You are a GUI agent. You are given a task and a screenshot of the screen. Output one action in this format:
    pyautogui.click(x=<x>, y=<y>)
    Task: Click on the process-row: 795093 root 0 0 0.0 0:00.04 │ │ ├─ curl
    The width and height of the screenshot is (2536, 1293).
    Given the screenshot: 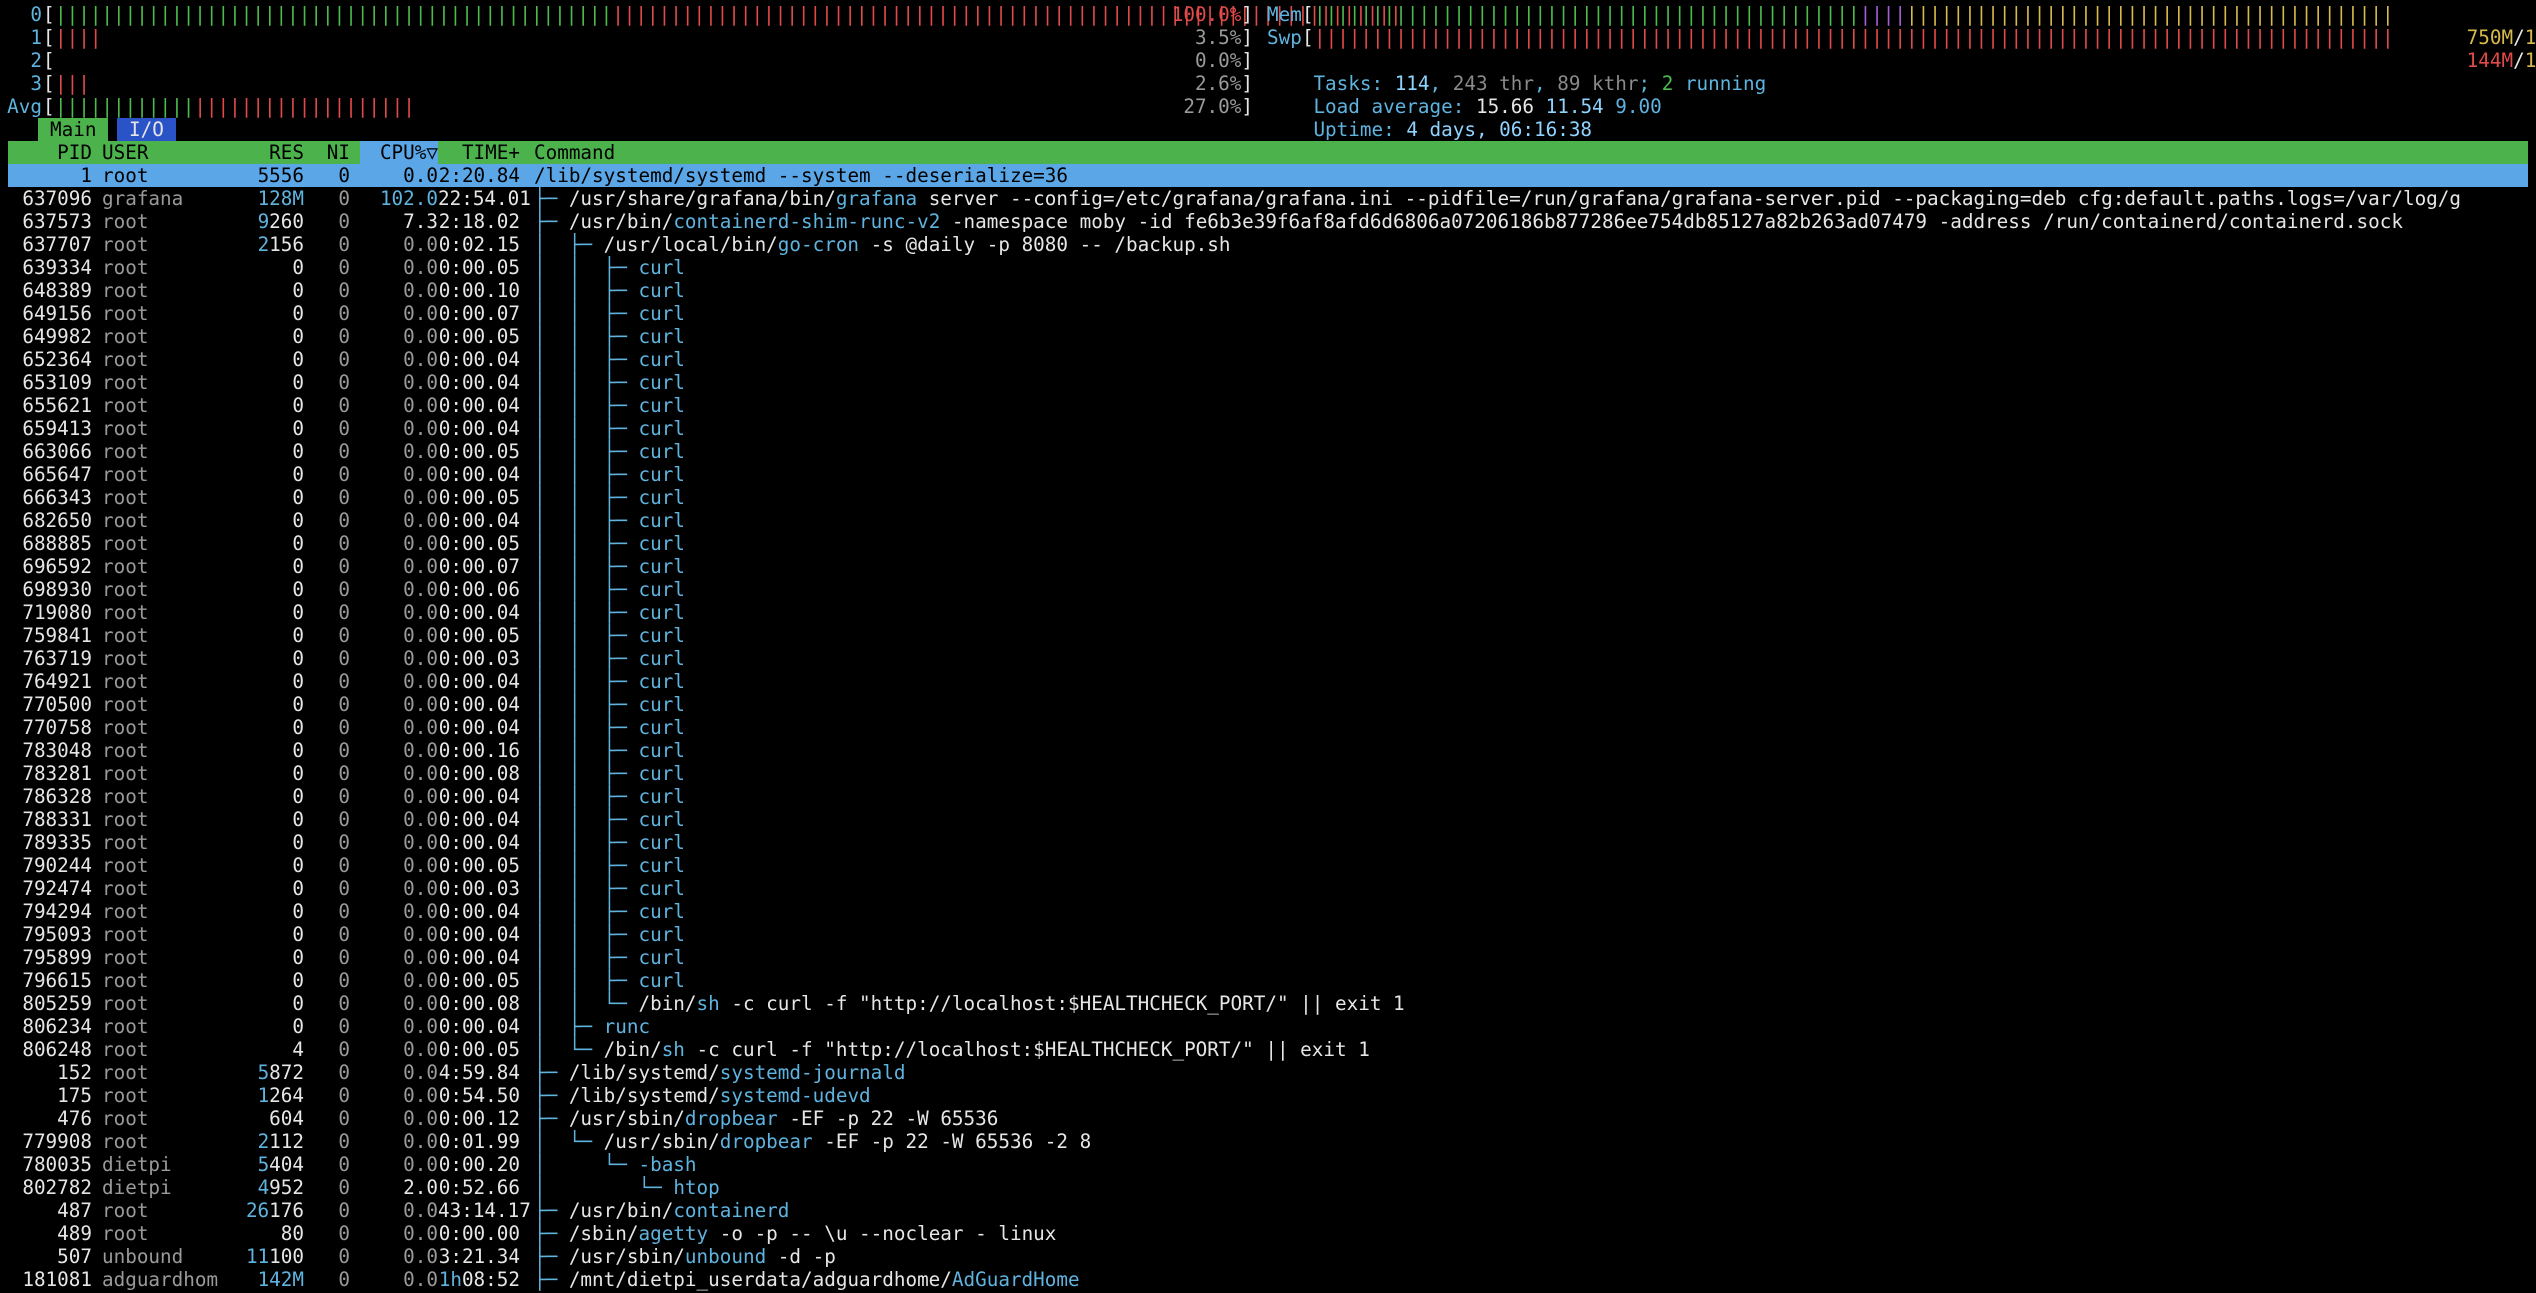 What is the action you would take?
    pyautogui.click(x=1268, y=934)
    